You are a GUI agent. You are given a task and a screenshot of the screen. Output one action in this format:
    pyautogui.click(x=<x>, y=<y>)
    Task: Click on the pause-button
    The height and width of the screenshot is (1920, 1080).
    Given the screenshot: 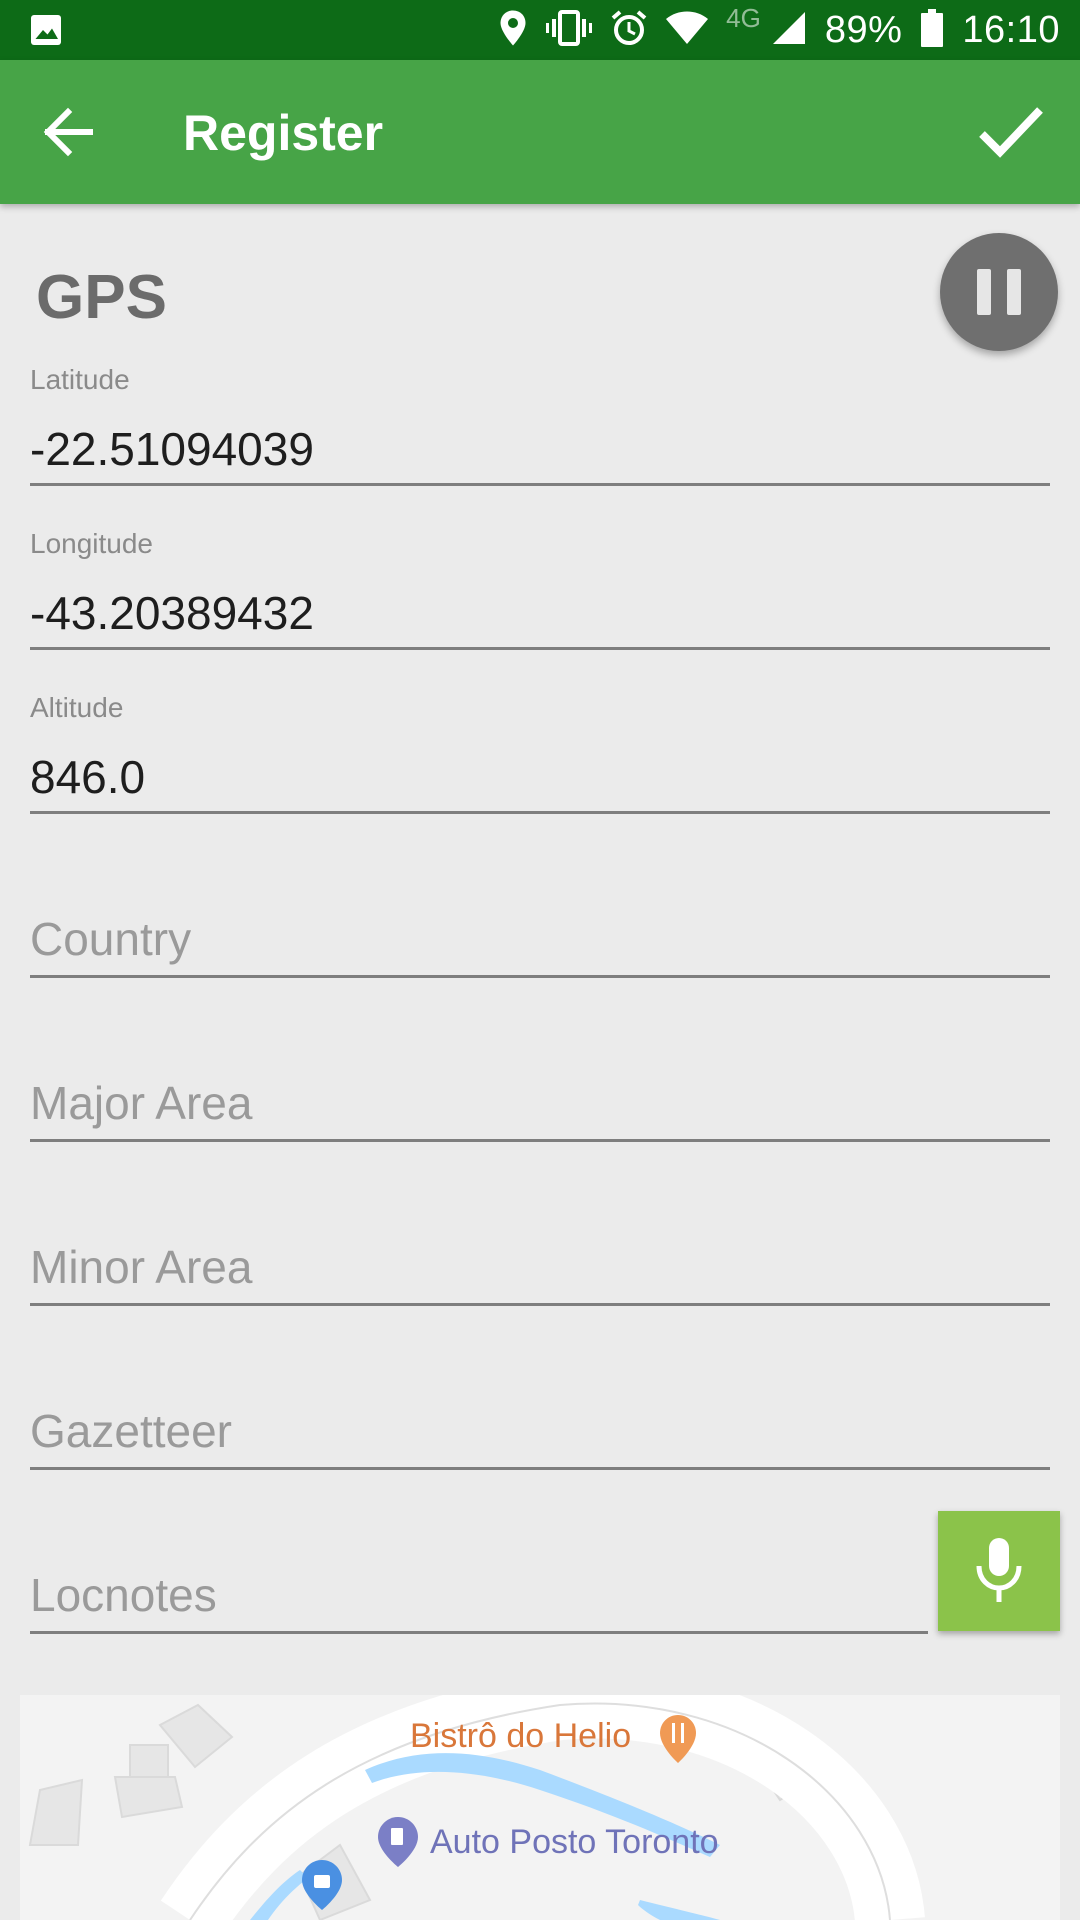 What is the action you would take?
    pyautogui.click(x=999, y=292)
    